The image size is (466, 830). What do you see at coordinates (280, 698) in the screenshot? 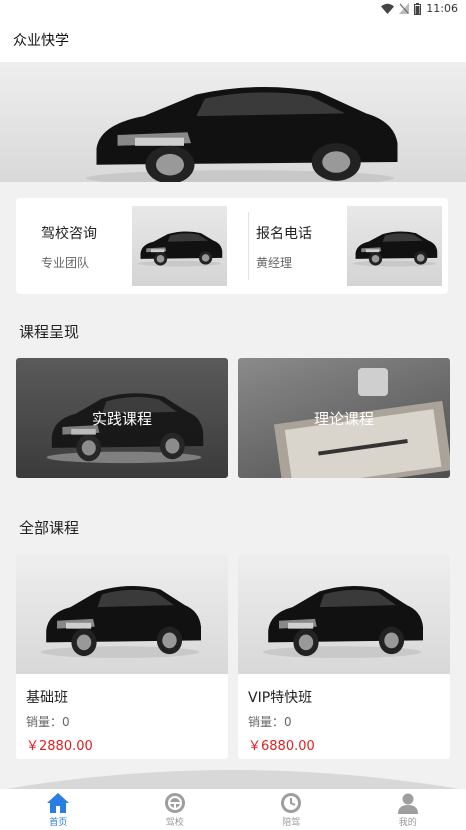
I see `course-name: VIP特快班` at bounding box center [280, 698].